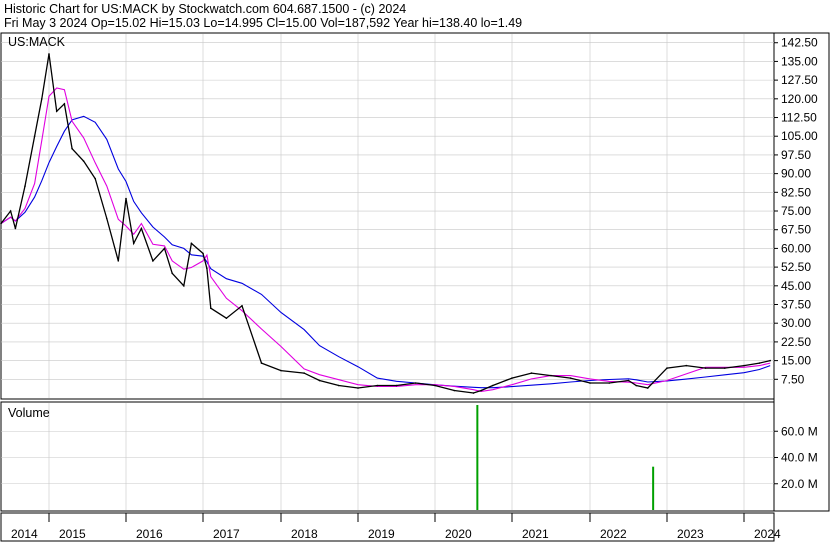  What do you see at coordinates (799, 431) in the screenshot?
I see `volume-y-tick-label: 60.0 M` at bounding box center [799, 431].